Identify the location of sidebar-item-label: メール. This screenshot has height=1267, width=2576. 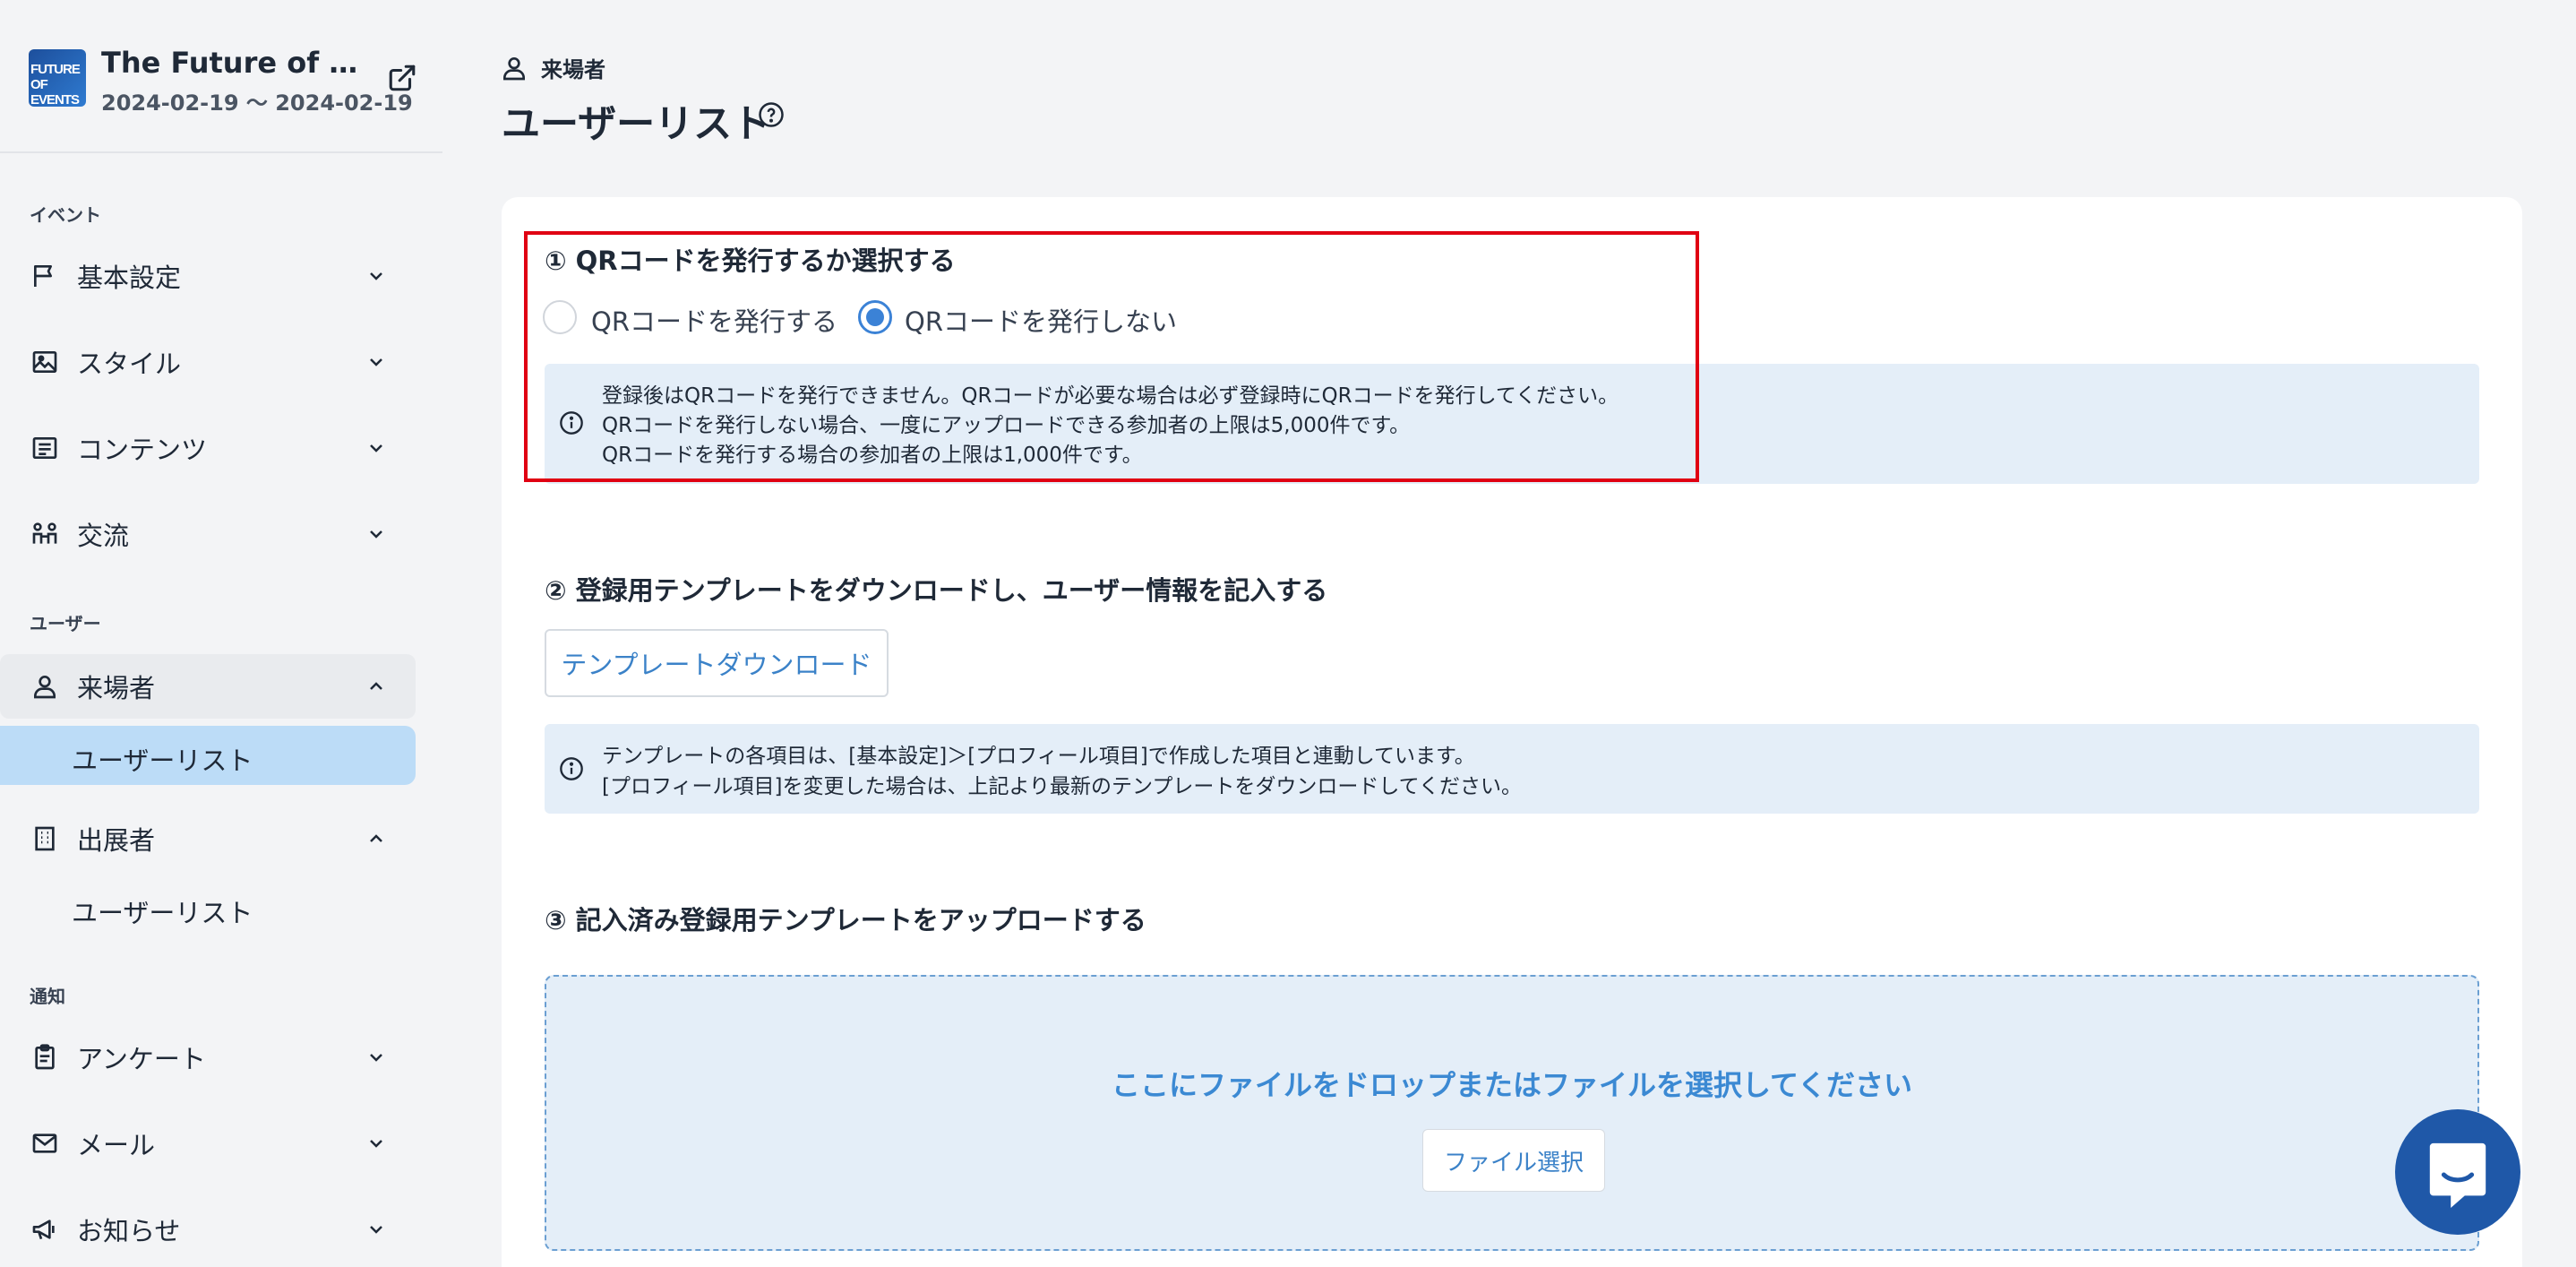
(116, 1145).